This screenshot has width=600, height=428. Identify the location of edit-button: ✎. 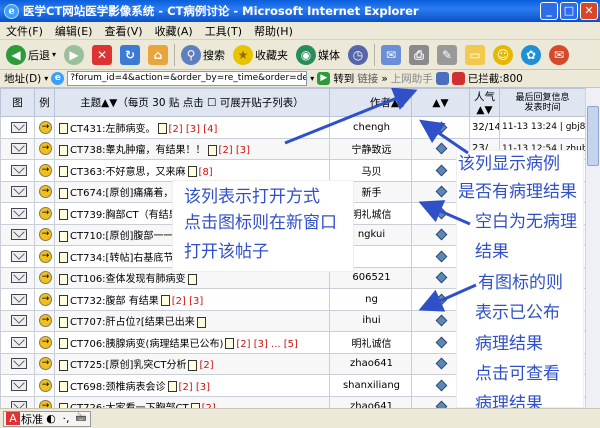
(447, 55).